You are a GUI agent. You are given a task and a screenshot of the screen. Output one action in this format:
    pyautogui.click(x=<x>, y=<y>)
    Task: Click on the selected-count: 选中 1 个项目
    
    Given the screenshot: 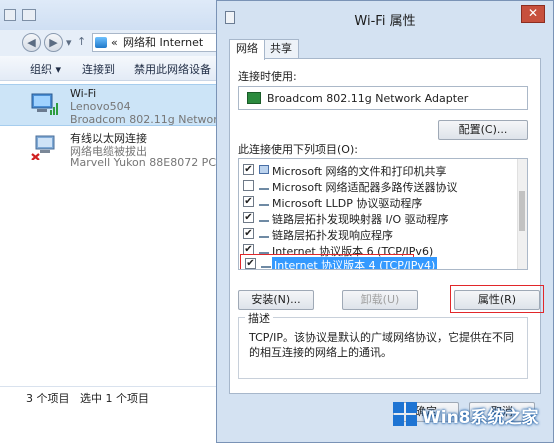 What is the action you would take?
    pyautogui.click(x=114, y=398)
    